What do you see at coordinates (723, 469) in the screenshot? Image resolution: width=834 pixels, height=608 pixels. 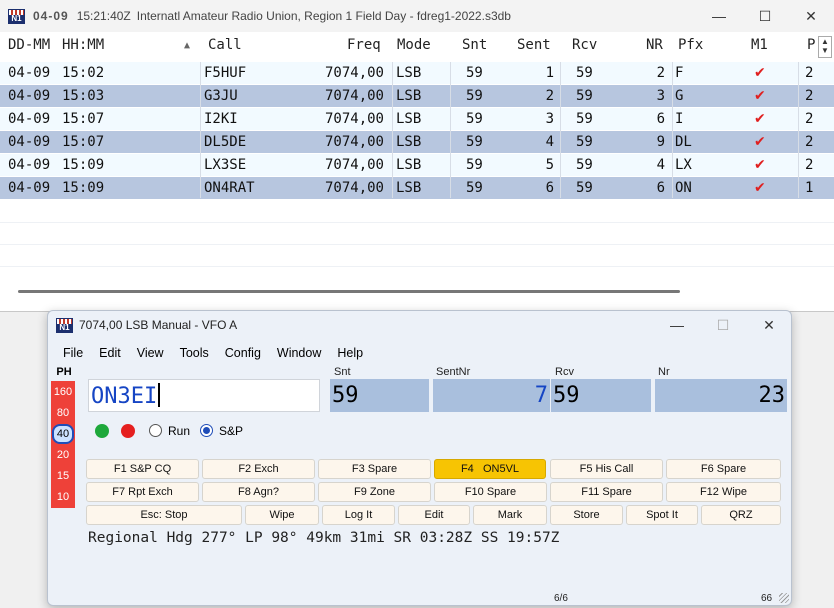 I see `f6-button: F6 Spare` at bounding box center [723, 469].